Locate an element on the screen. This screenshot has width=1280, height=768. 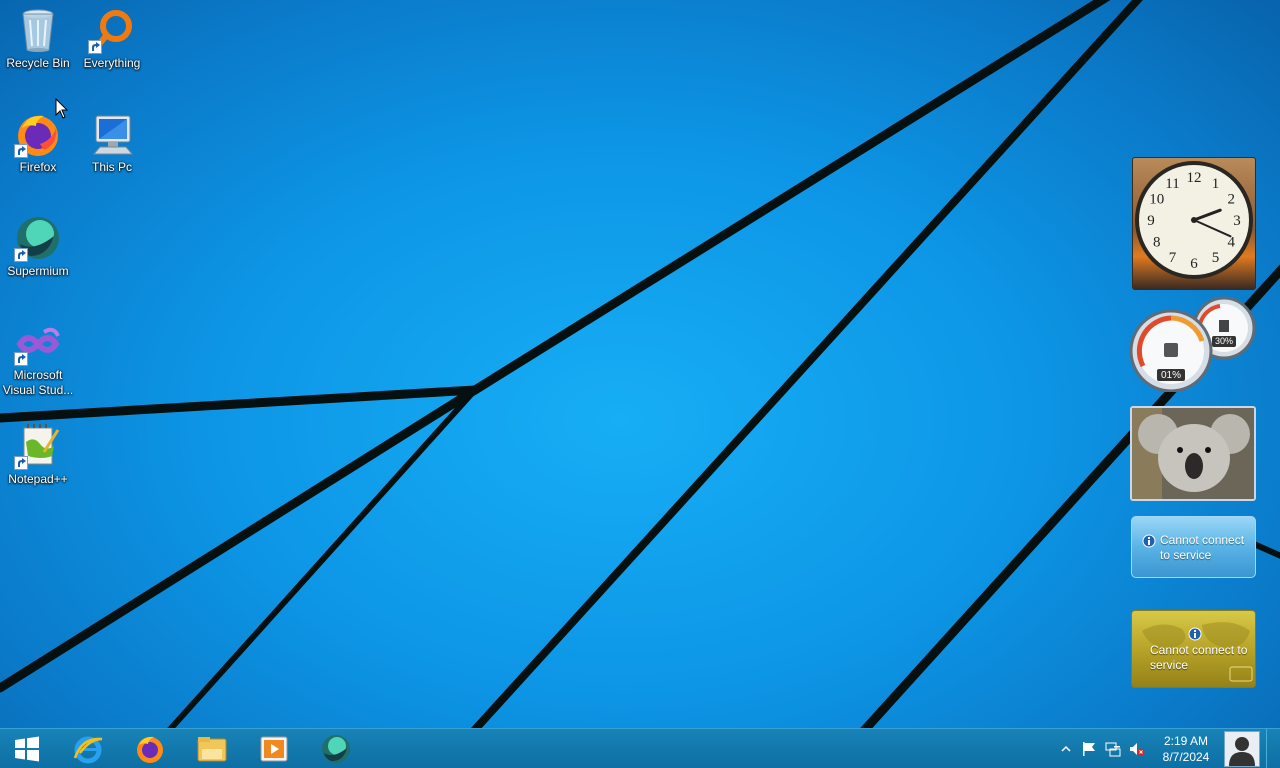
desktop-icon-recycle-bin: Recycle Bin is located at coordinates (38, 54).